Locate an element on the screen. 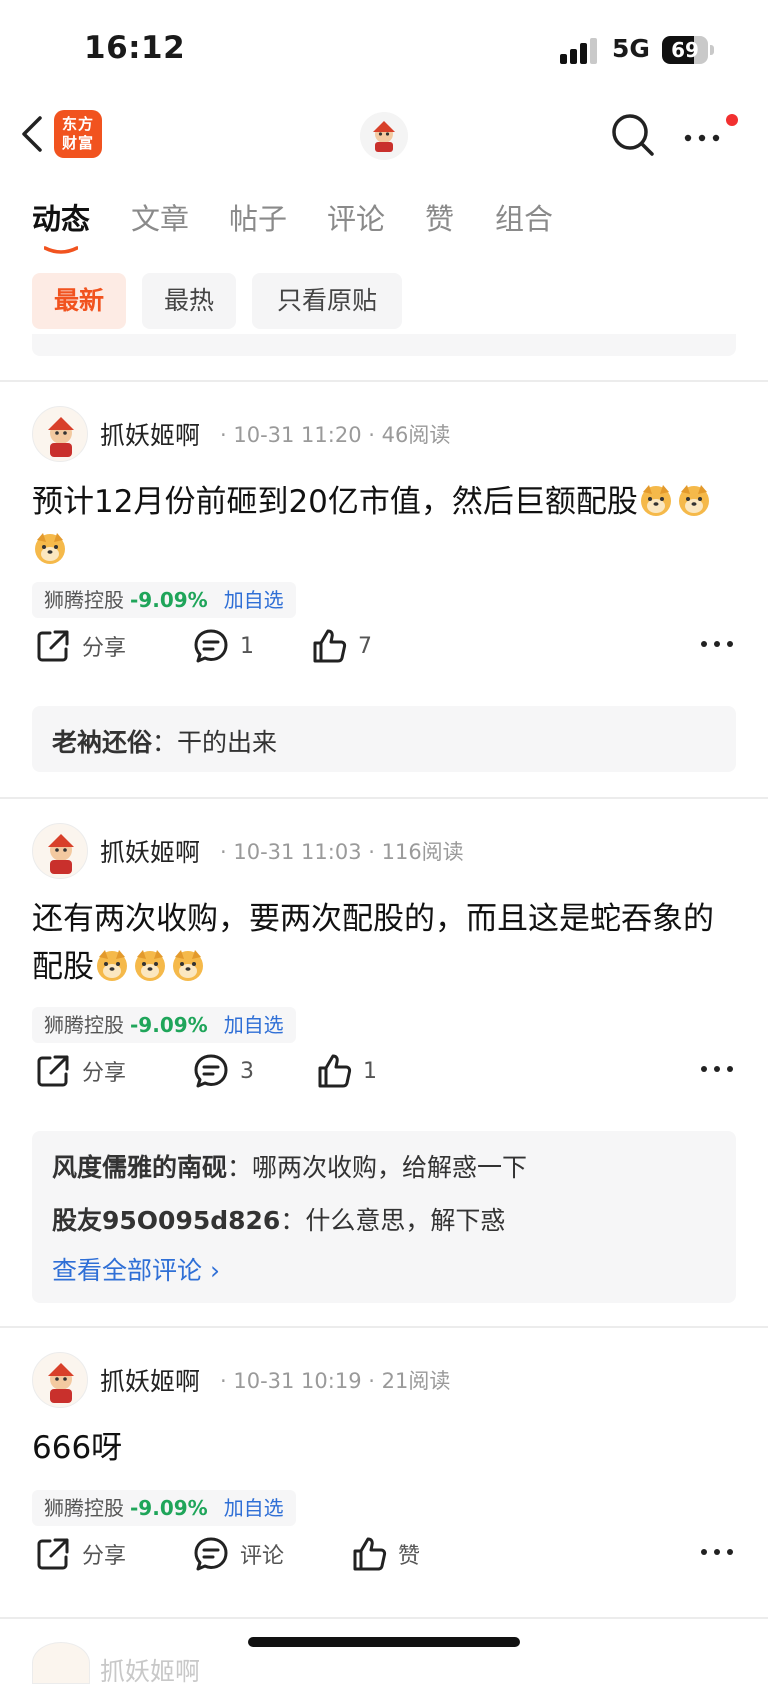  filter-hot: 最热 is located at coordinates (189, 301).